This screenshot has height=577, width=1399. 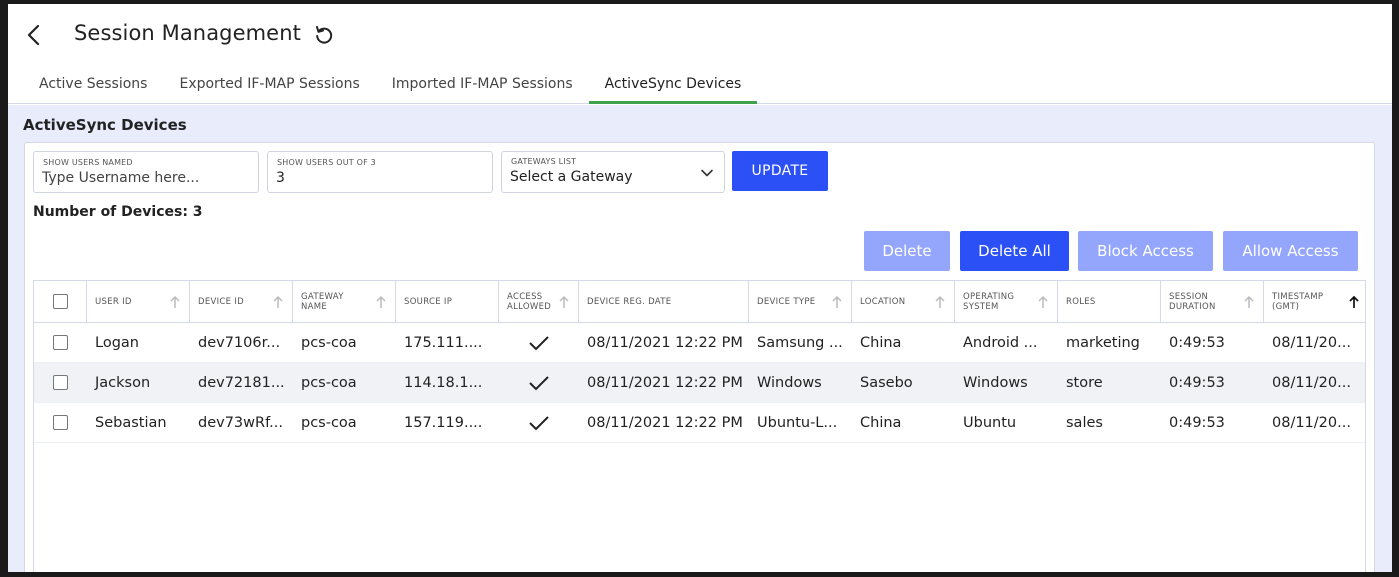 What do you see at coordinates (131, 422) in the screenshot?
I see `cell-user-id: Sebastian` at bounding box center [131, 422].